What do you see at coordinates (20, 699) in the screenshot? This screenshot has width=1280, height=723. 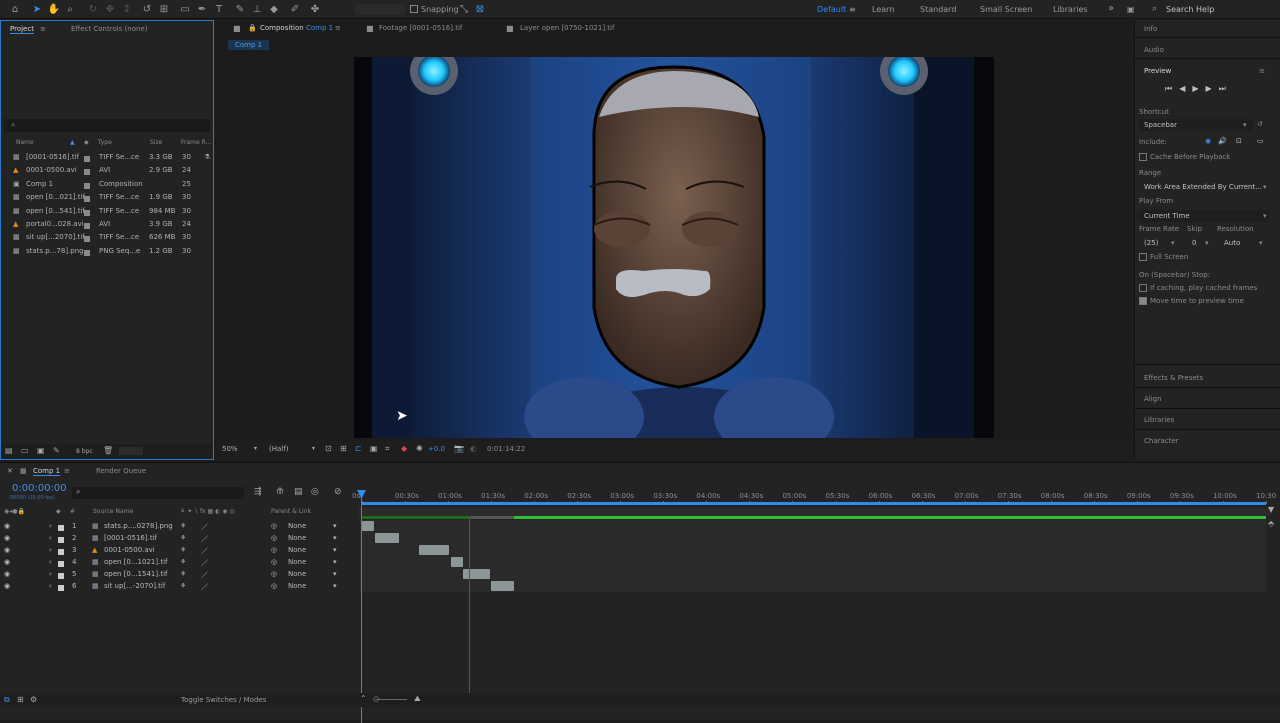 I see `transfer-controls-icon: ⊞` at bounding box center [20, 699].